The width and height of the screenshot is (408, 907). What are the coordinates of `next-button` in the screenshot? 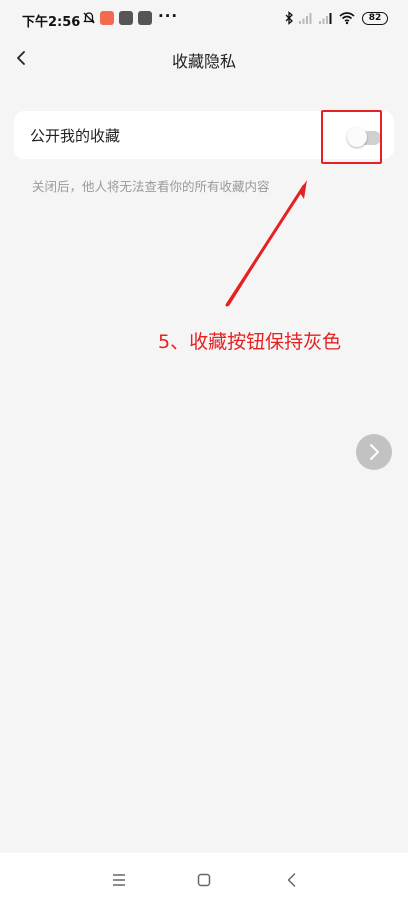 It's located at (374, 452).